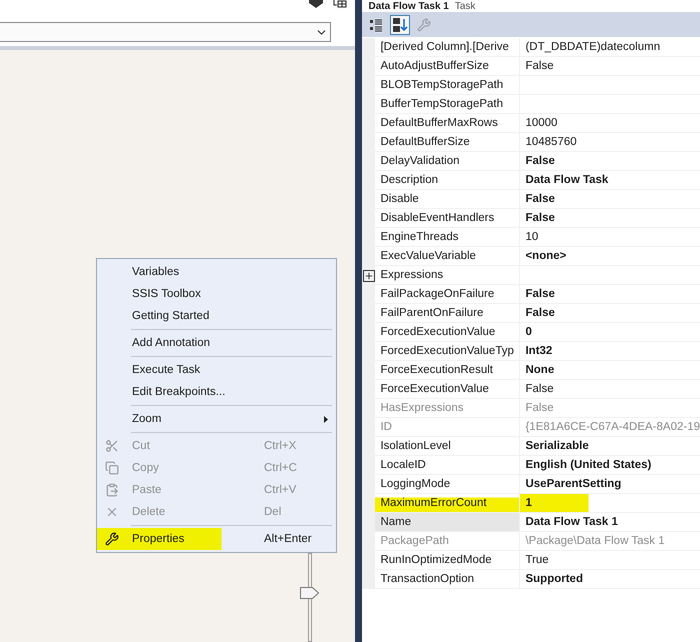 The image size is (700, 642). I want to click on expand-icon, so click(368, 276).